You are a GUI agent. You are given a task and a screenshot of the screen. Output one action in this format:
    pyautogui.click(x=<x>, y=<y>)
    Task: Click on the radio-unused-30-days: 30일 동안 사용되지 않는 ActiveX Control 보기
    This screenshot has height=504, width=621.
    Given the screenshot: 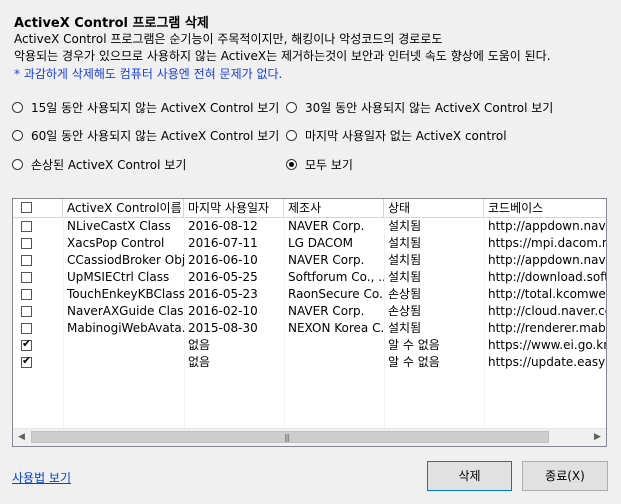 What is the action you would take?
    pyautogui.click(x=419, y=107)
    